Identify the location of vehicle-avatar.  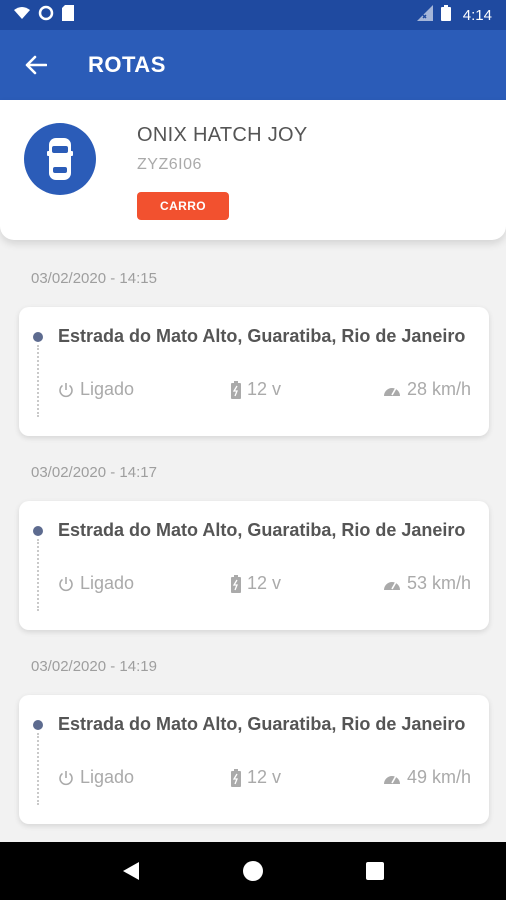
(60, 159).